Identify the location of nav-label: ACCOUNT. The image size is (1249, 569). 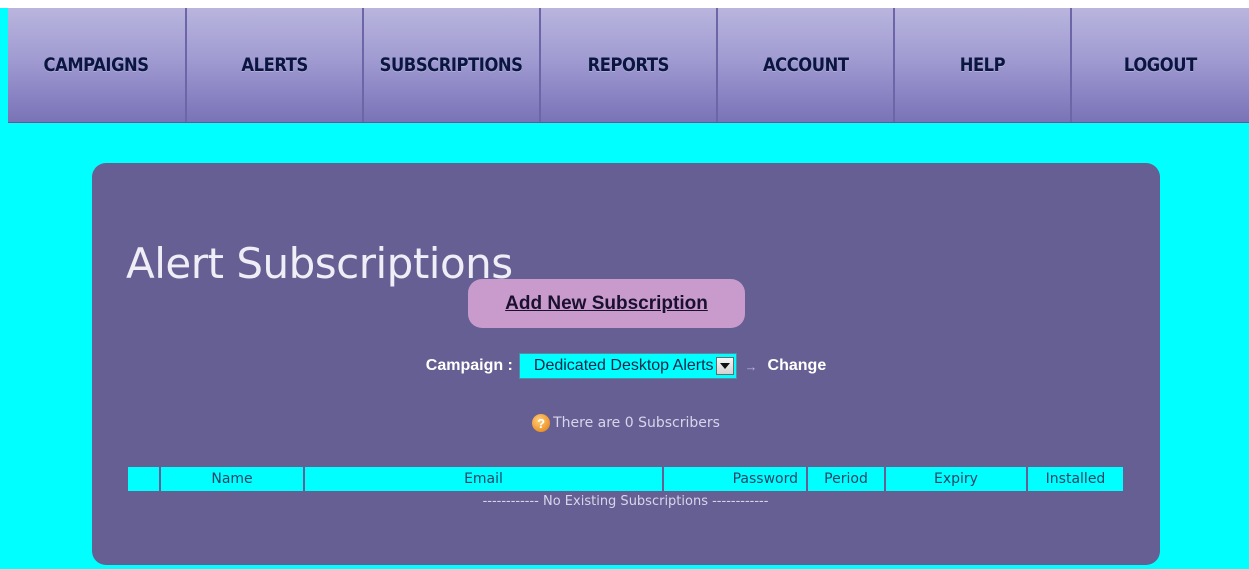
(805, 65).